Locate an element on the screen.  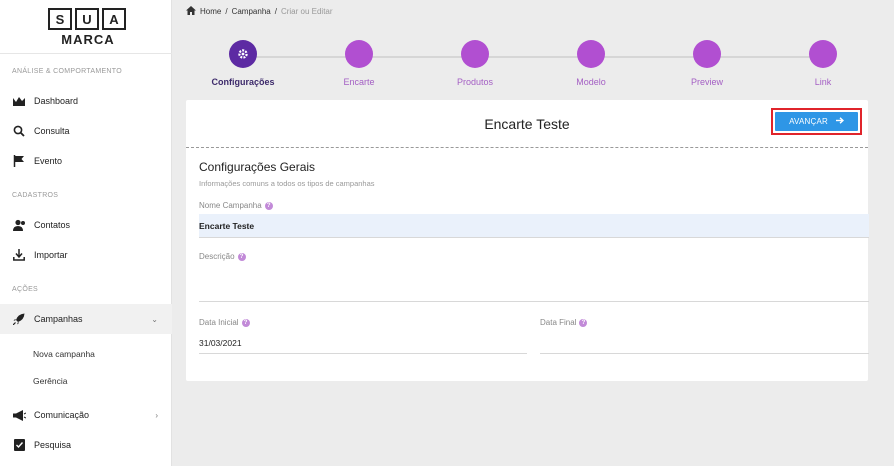
sidebar-item-contatos: Contatos is located at coordinates (86, 225).